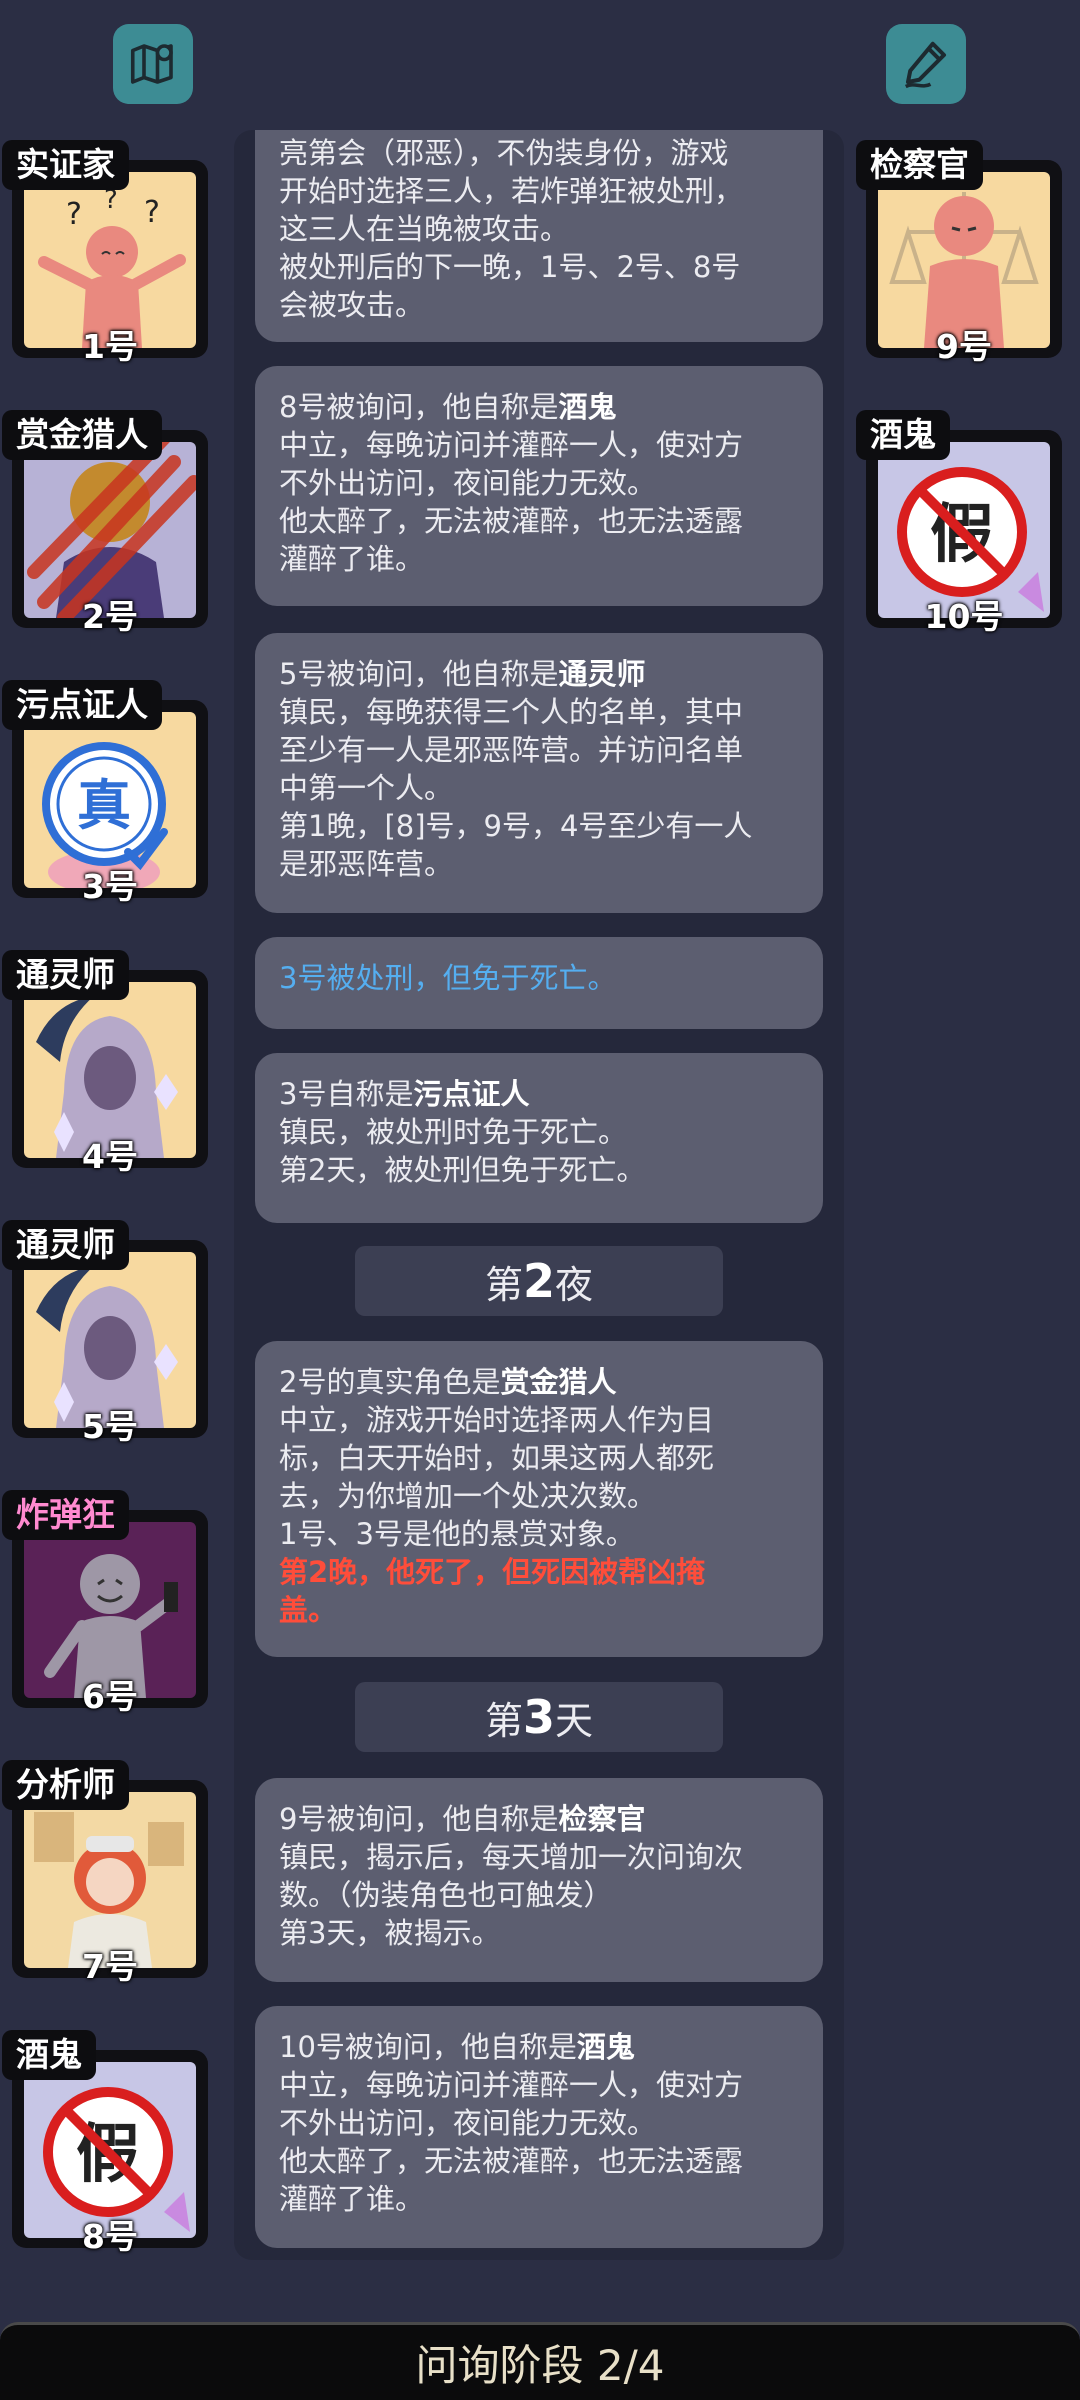  I want to click on player-seat-number: 3号, so click(110, 886).